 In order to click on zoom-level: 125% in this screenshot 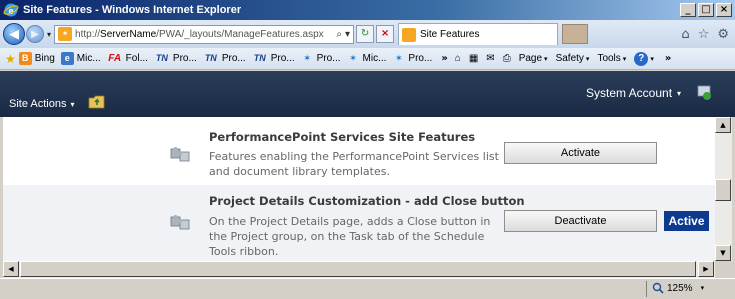, I will do `click(680, 288)`.